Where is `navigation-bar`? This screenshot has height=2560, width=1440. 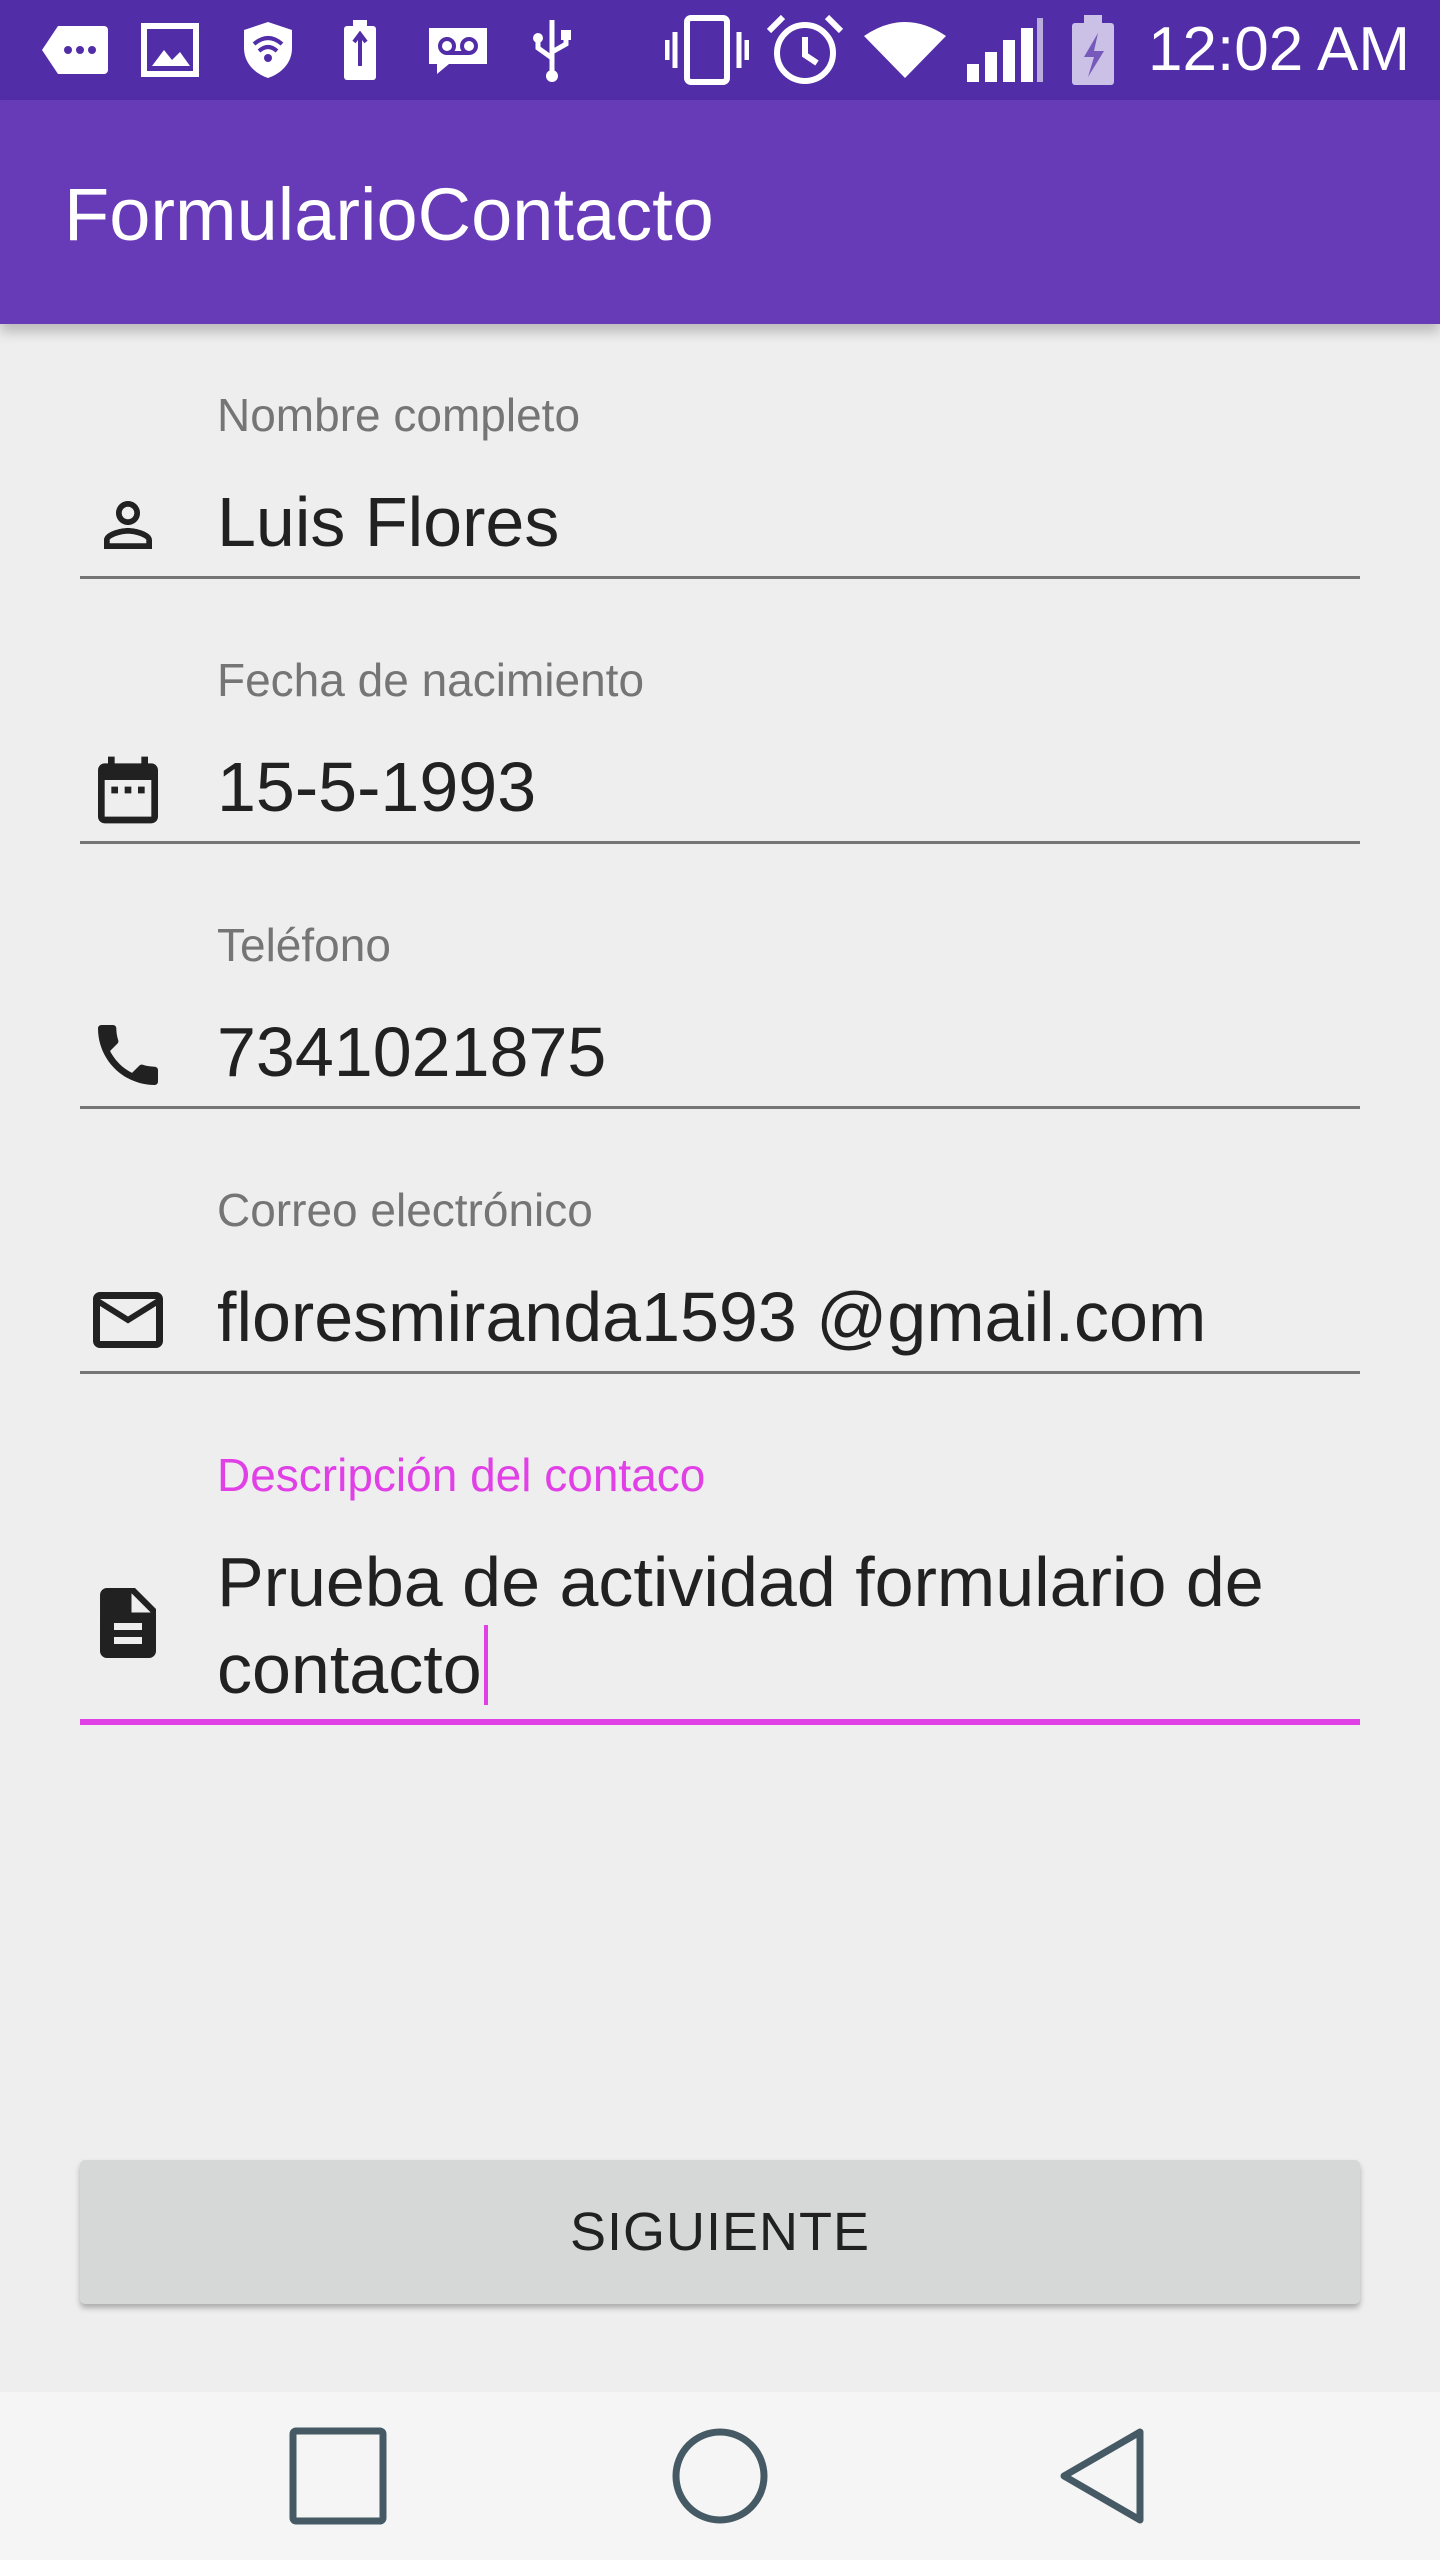
navigation-bar is located at coordinates (720, 2476).